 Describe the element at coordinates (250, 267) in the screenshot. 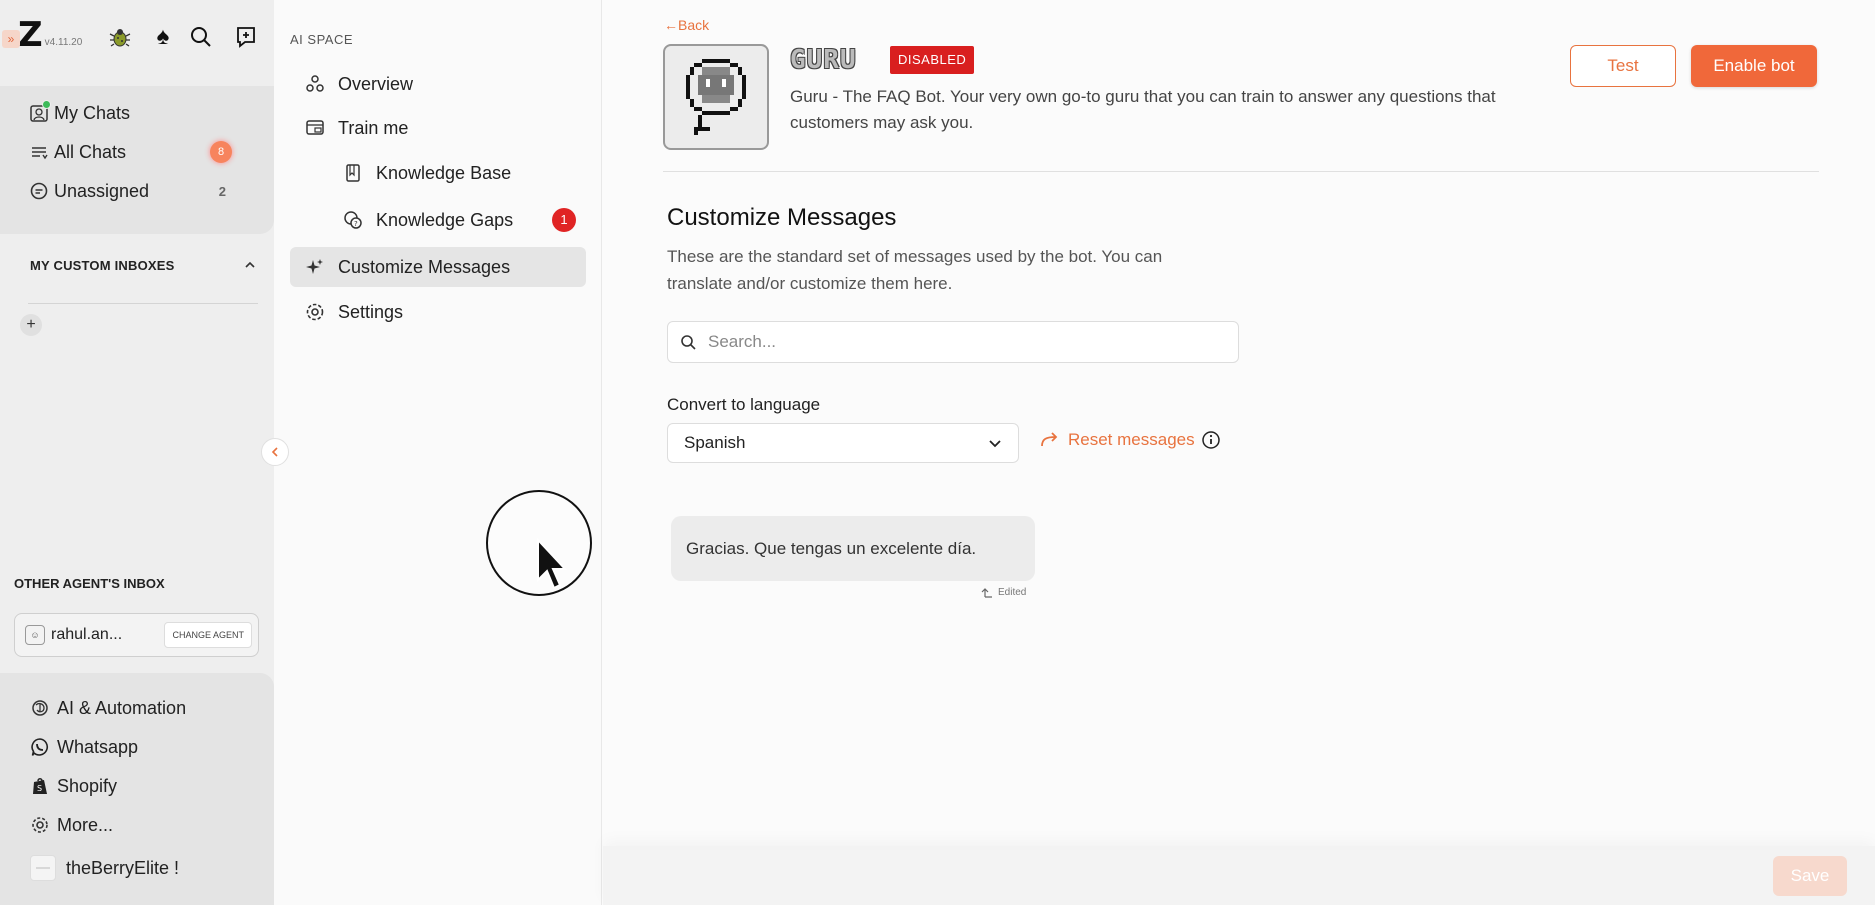

I see `chevron-up-icon` at that location.